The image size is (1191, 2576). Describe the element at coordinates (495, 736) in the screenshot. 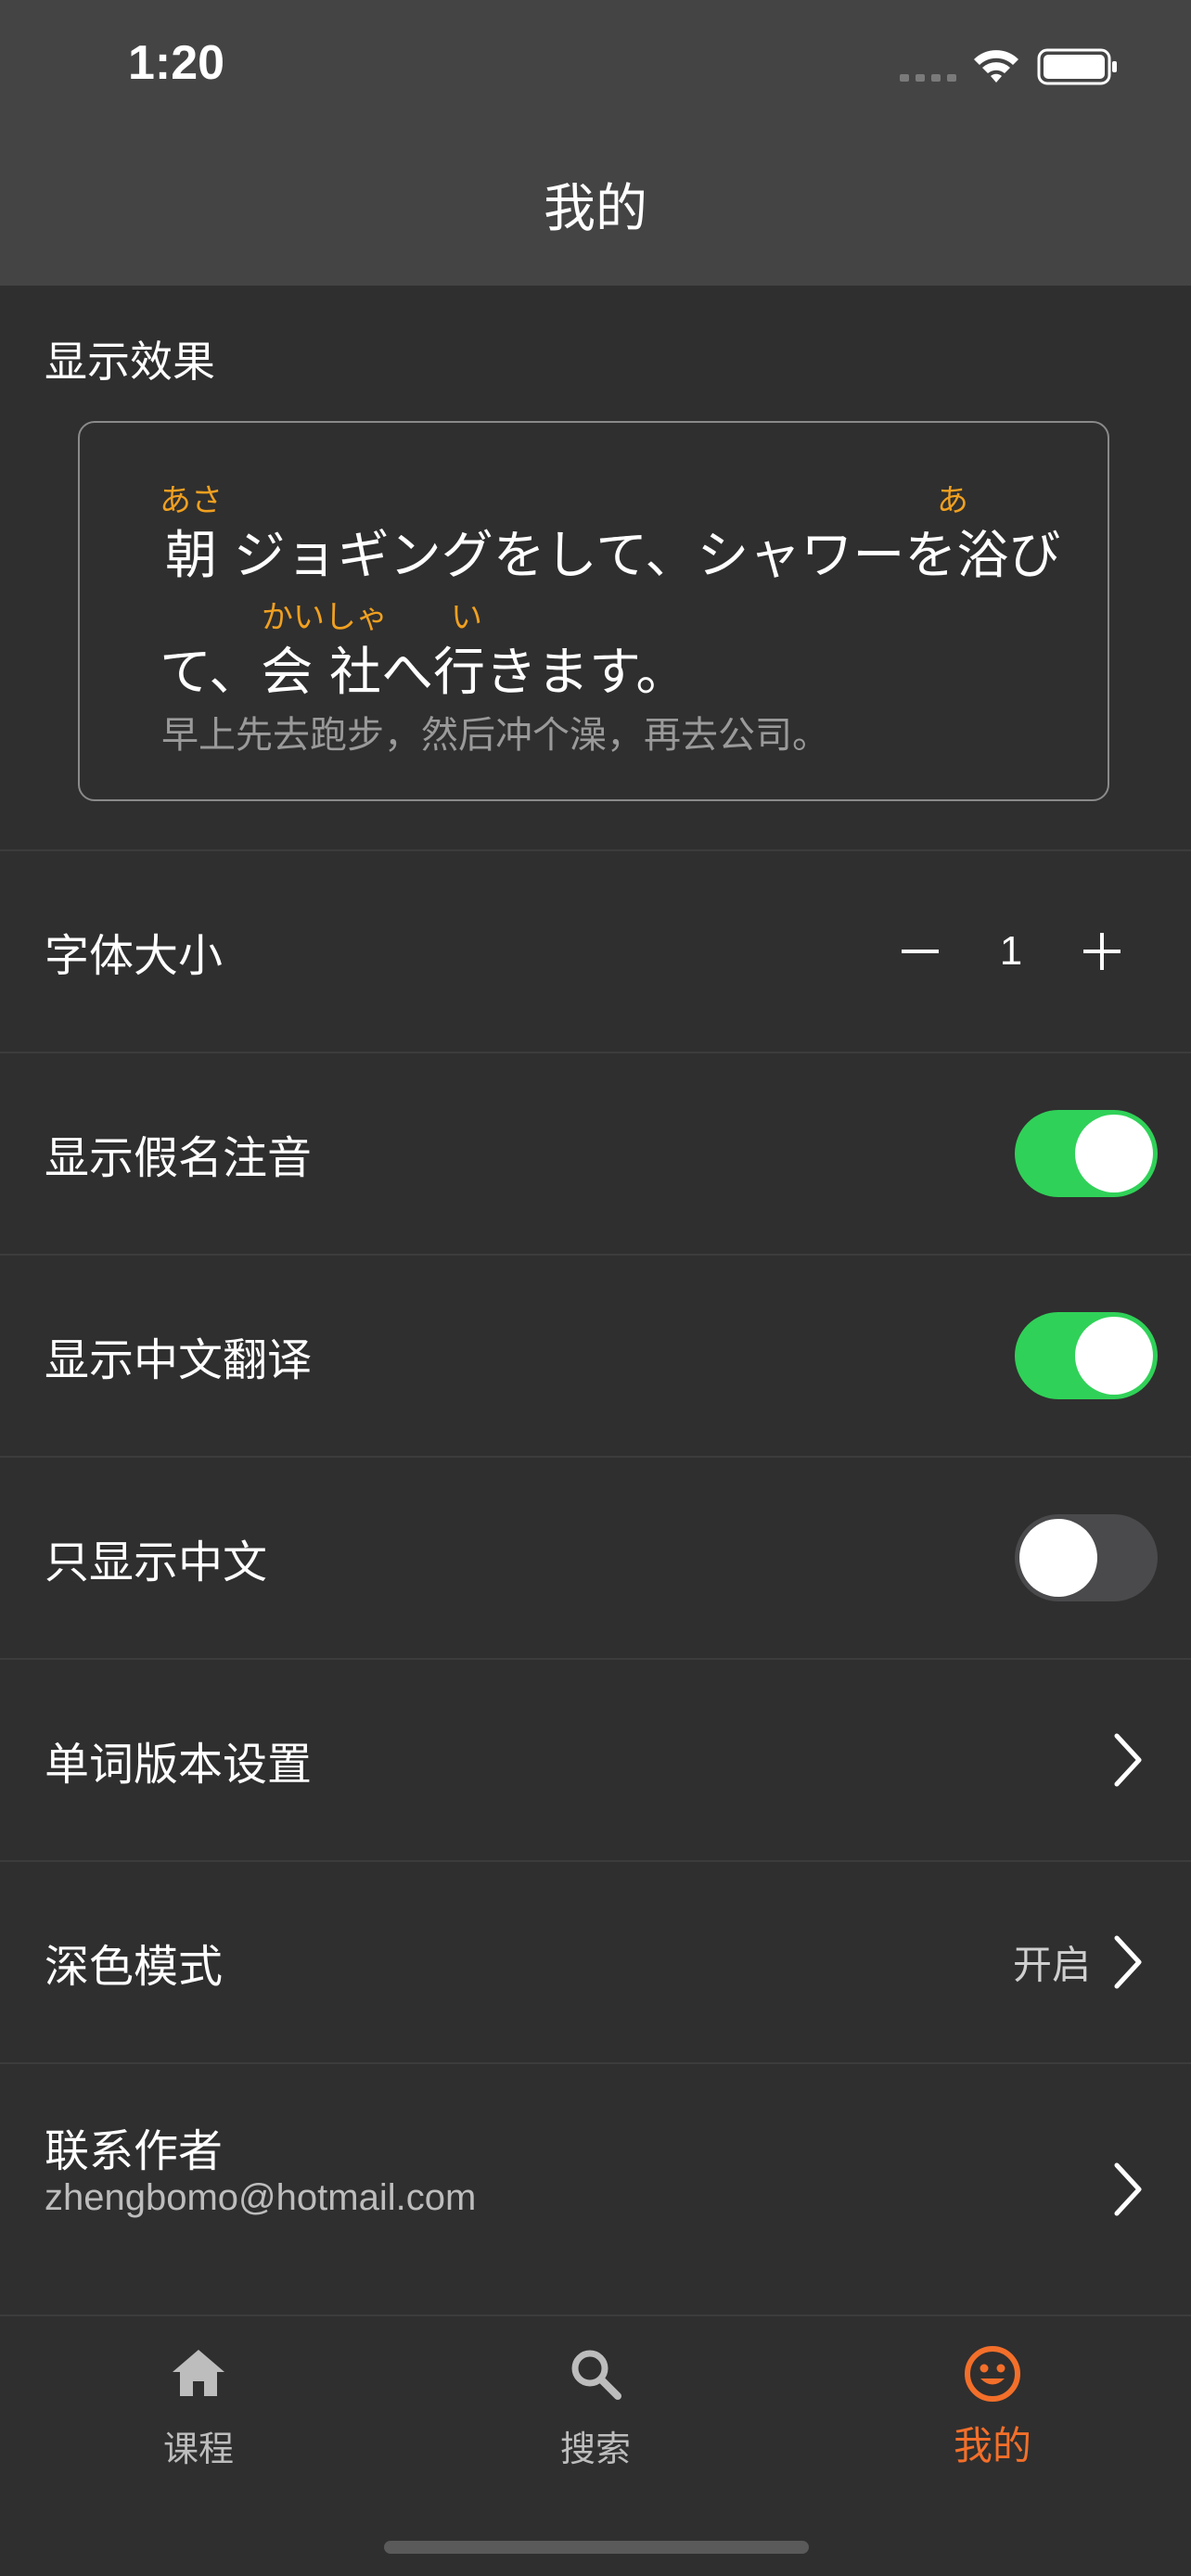

I see `chinese-translation: 早上先去跑步，然后冲个澡，再去公司。` at that location.